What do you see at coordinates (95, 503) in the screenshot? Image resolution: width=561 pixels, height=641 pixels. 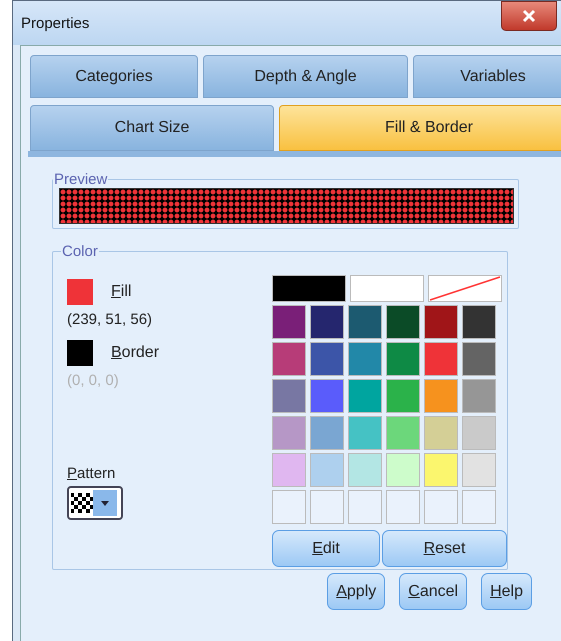 I see `pattern-dropdown` at bounding box center [95, 503].